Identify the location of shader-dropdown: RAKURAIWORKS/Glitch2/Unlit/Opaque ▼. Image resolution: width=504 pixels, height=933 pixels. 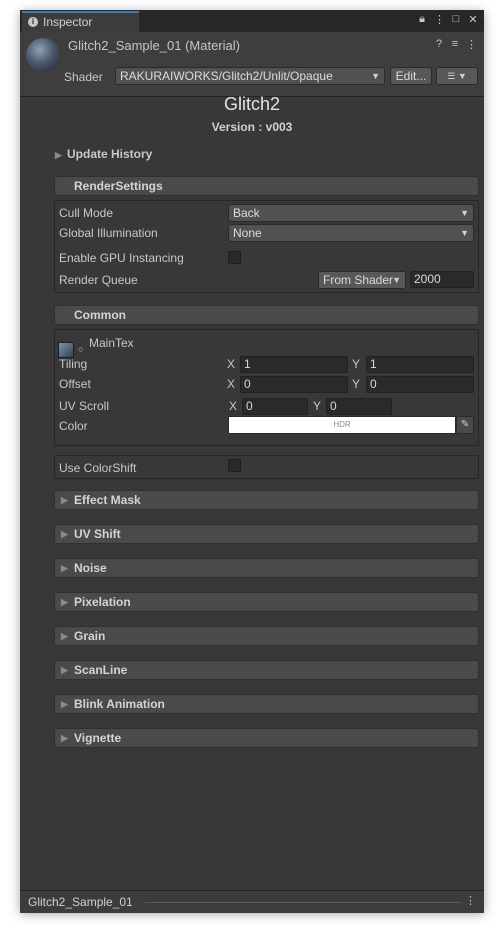
(250, 76).